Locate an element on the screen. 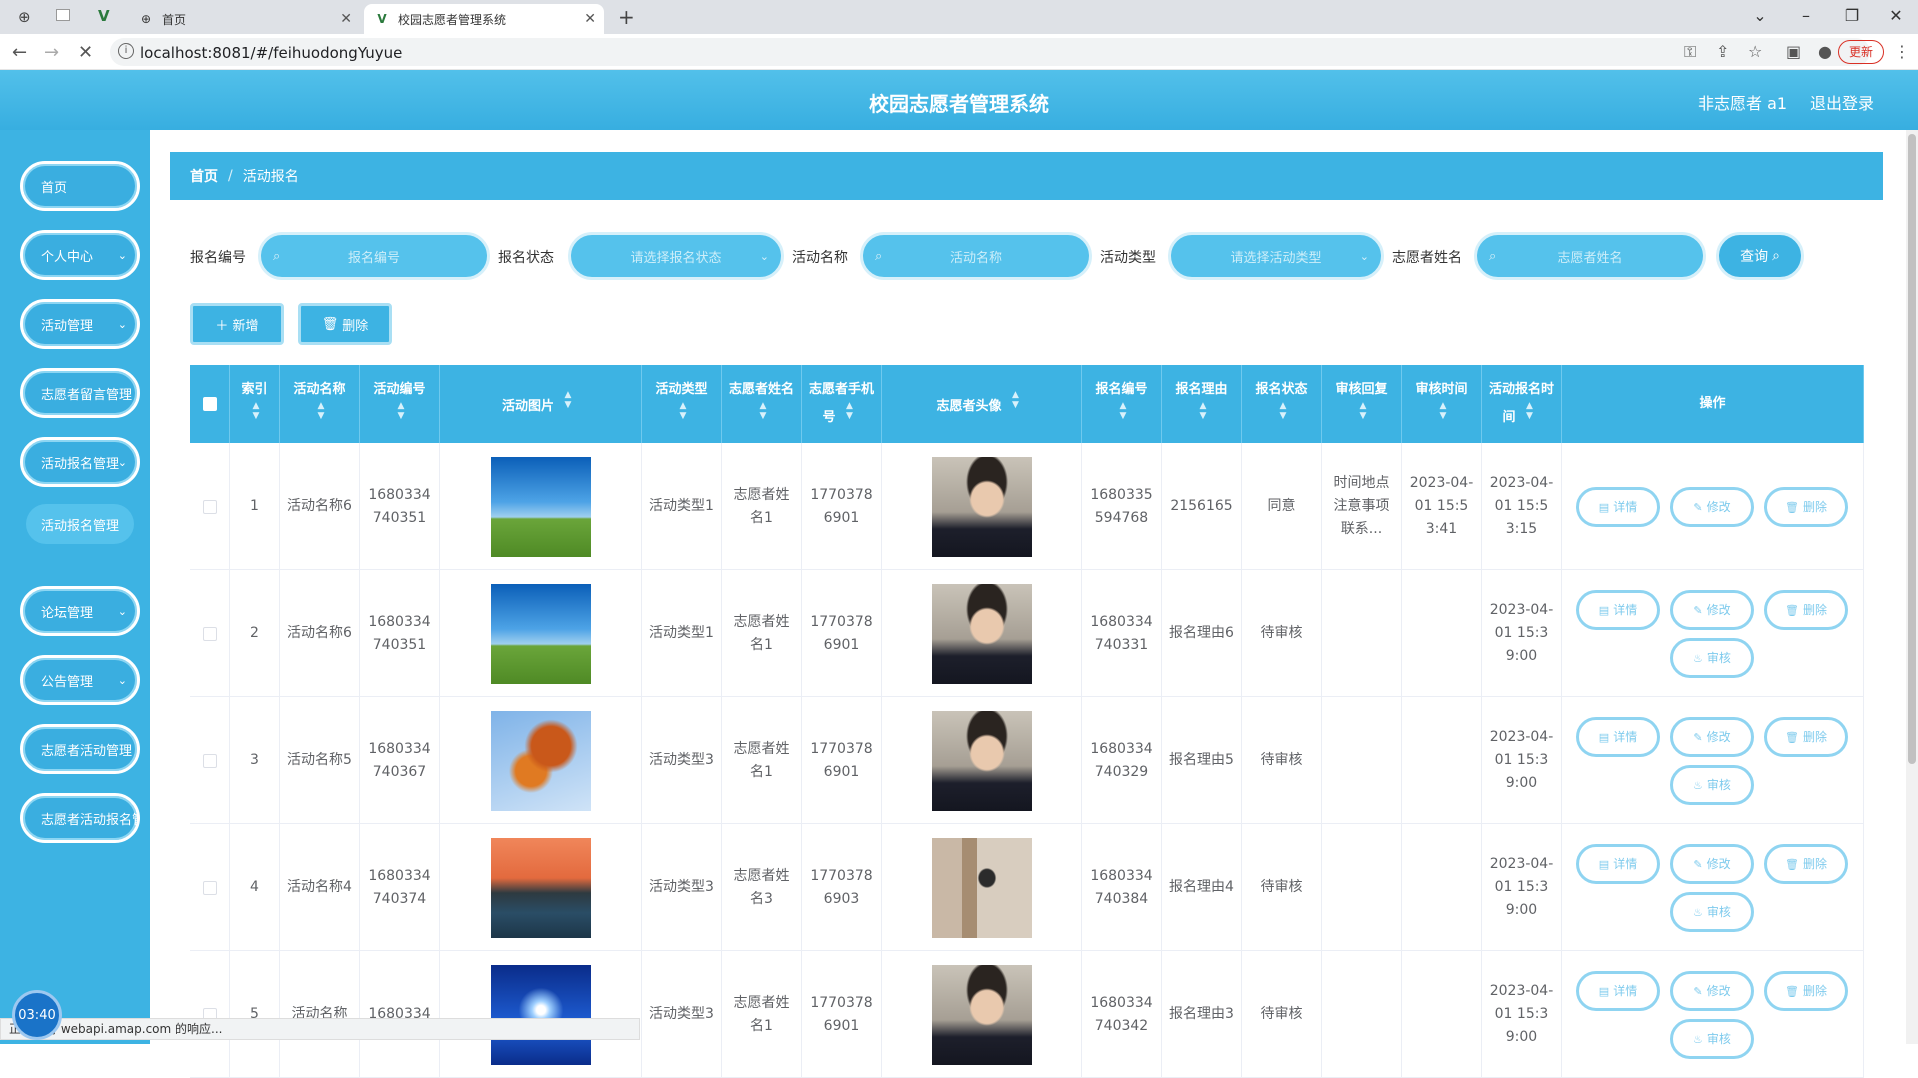  column-header: 审核回复 ▲▼ is located at coordinates (1362, 404).